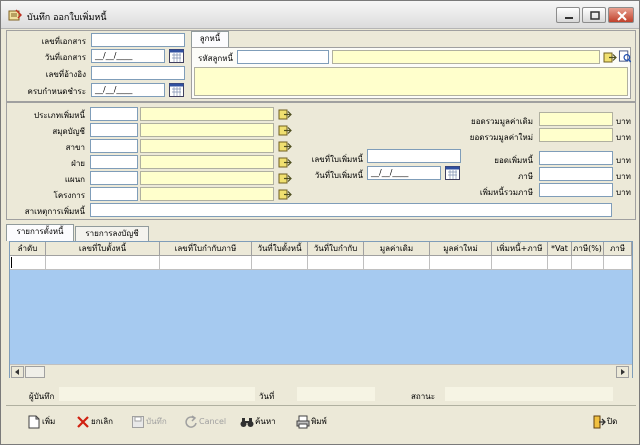 The height and width of the screenshot is (445, 640). What do you see at coordinates (280, 249) in the screenshot?
I see `col-header: วันที่ใบตั้งหนี้` at bounding box center [280, 249].